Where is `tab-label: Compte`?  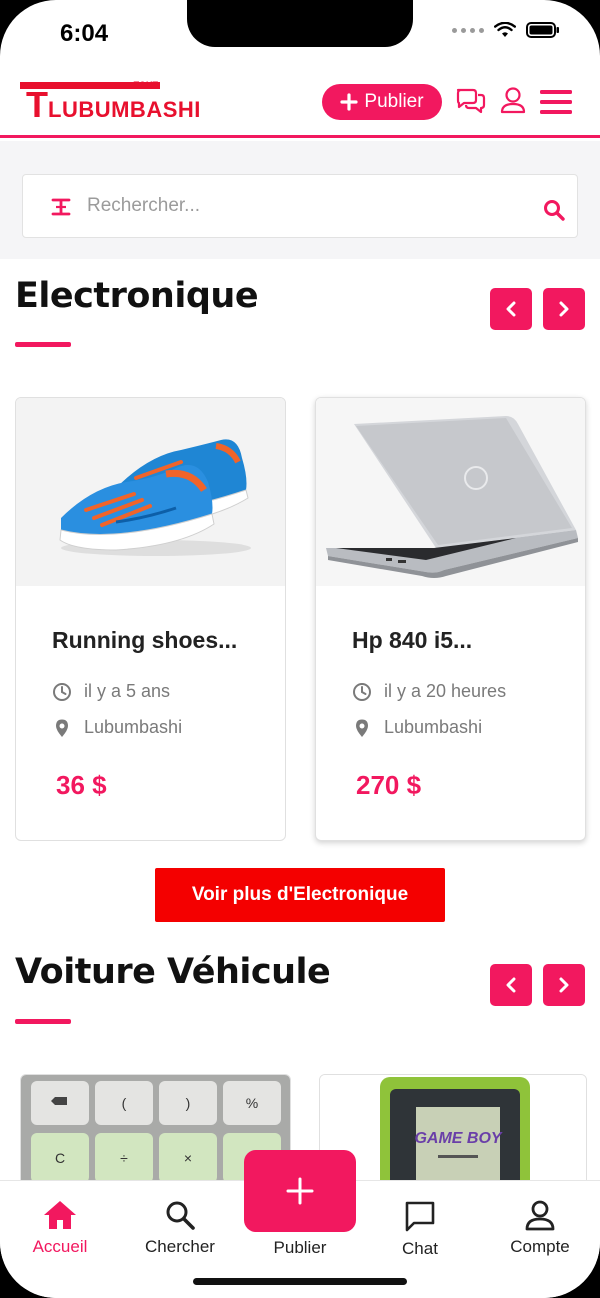
tab-label: Compte is located at coordinates (540, 1246).